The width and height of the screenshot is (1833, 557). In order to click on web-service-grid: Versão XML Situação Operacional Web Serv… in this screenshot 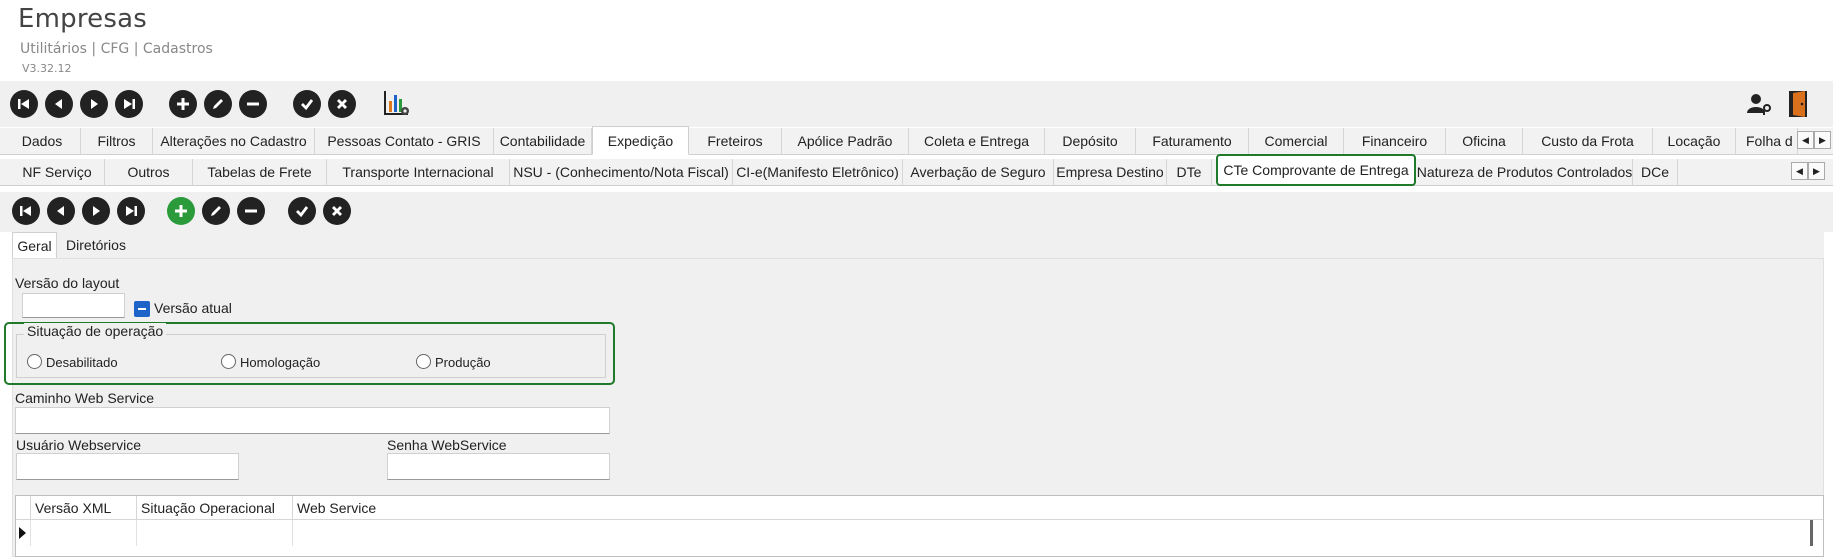, I will do `click(919, 526)`.